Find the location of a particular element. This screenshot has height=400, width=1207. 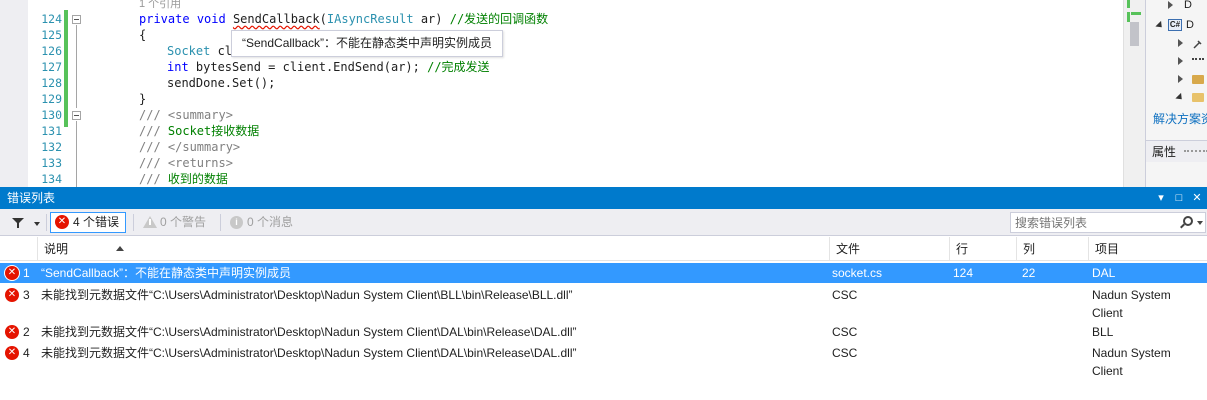

open-folder-icon is located at coordinates (1198, 97).